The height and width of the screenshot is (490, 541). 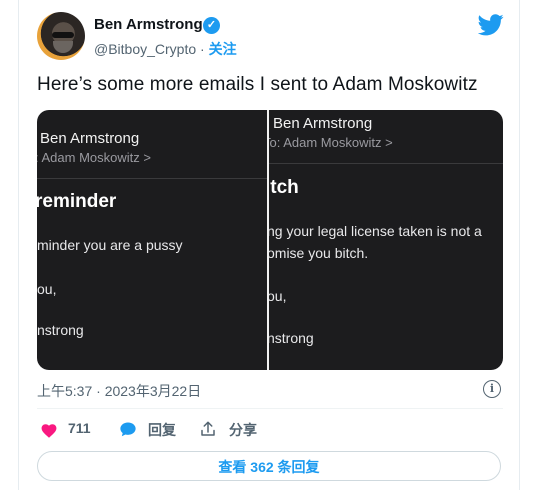 What do you see at coordinates (270, 408) in the screenshot?
I see `actions-separator` at bounding box center [270, 408].